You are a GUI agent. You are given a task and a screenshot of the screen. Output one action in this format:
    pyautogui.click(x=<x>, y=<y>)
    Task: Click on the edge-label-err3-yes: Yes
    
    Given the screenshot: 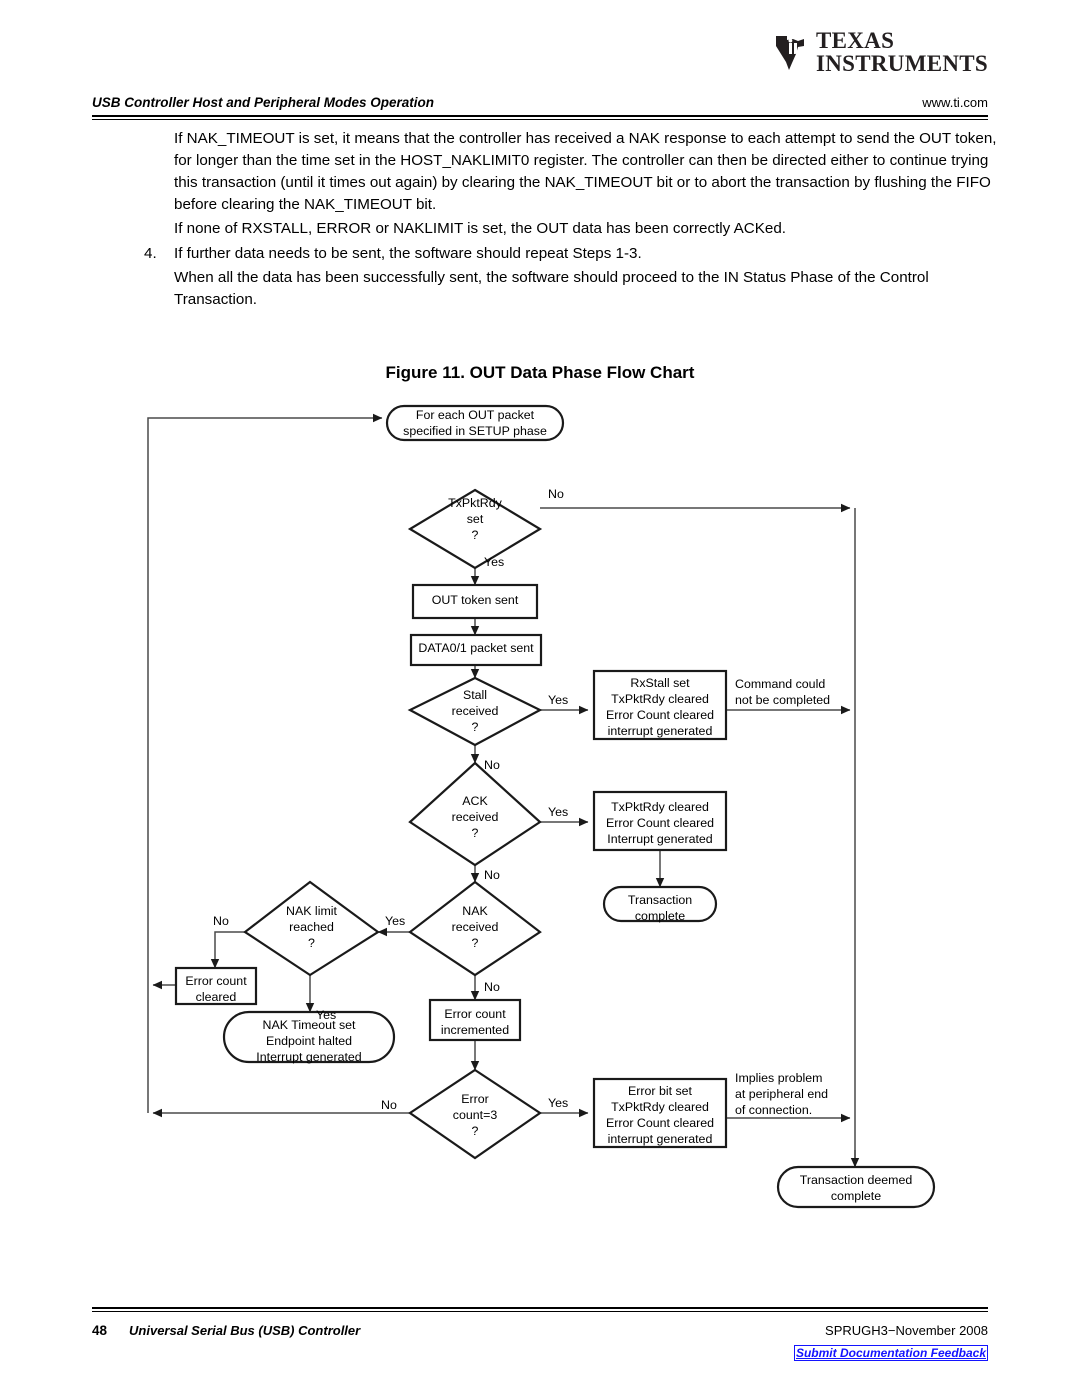 What is the action you would take?
    pyautogui.click(x=558, y=1103)
    